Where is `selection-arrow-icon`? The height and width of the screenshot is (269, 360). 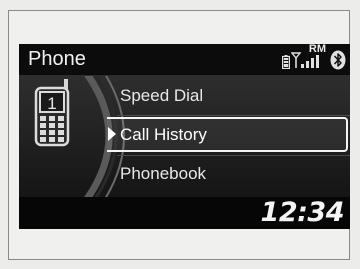 selection-arrow-icon is located at coordinates (112, 134).